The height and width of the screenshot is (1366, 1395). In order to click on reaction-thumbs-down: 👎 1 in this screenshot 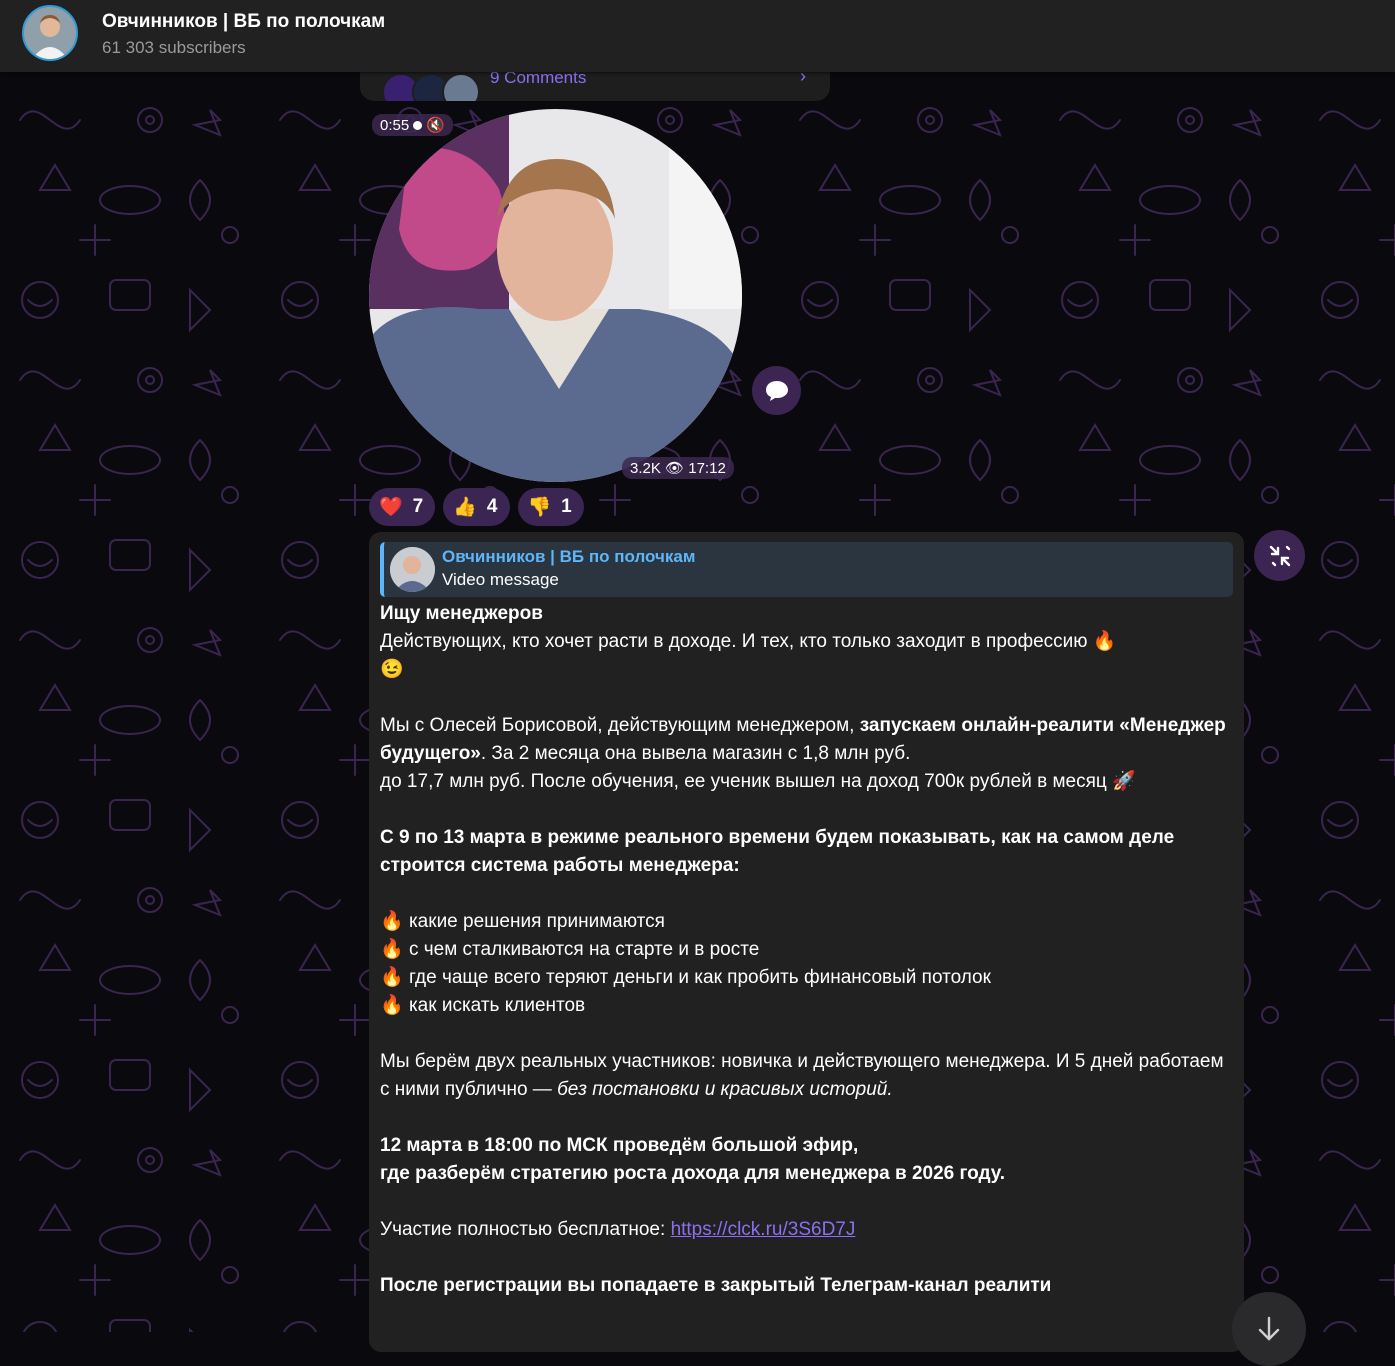, I will do `click(550, 507)`.